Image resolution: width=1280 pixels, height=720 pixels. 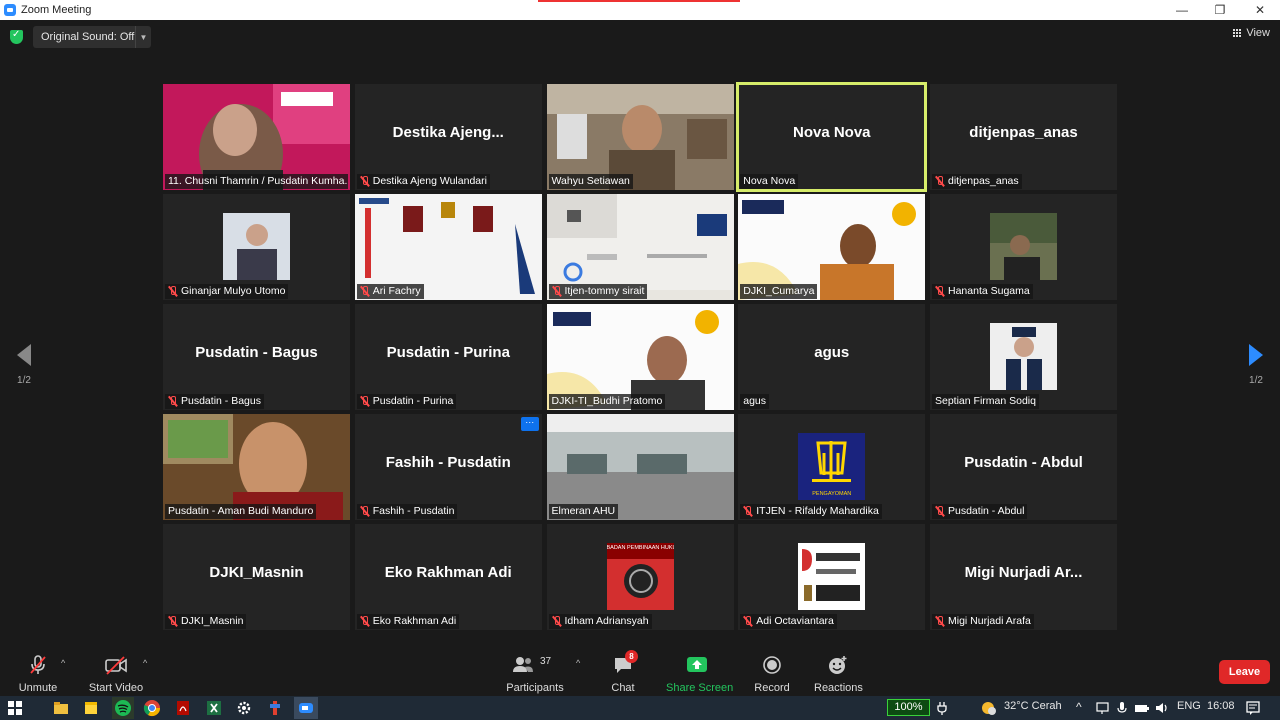 I want to click on participant-tile: Wahyu Setiawan, so click(x=640, y=137).